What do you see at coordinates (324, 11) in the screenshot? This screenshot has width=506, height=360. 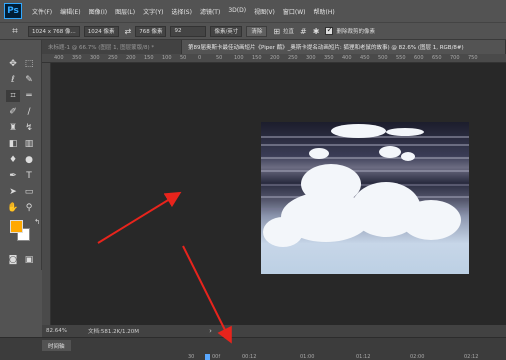 I see `menu-help: 帮助(H)` at bounding box center [324, 11].